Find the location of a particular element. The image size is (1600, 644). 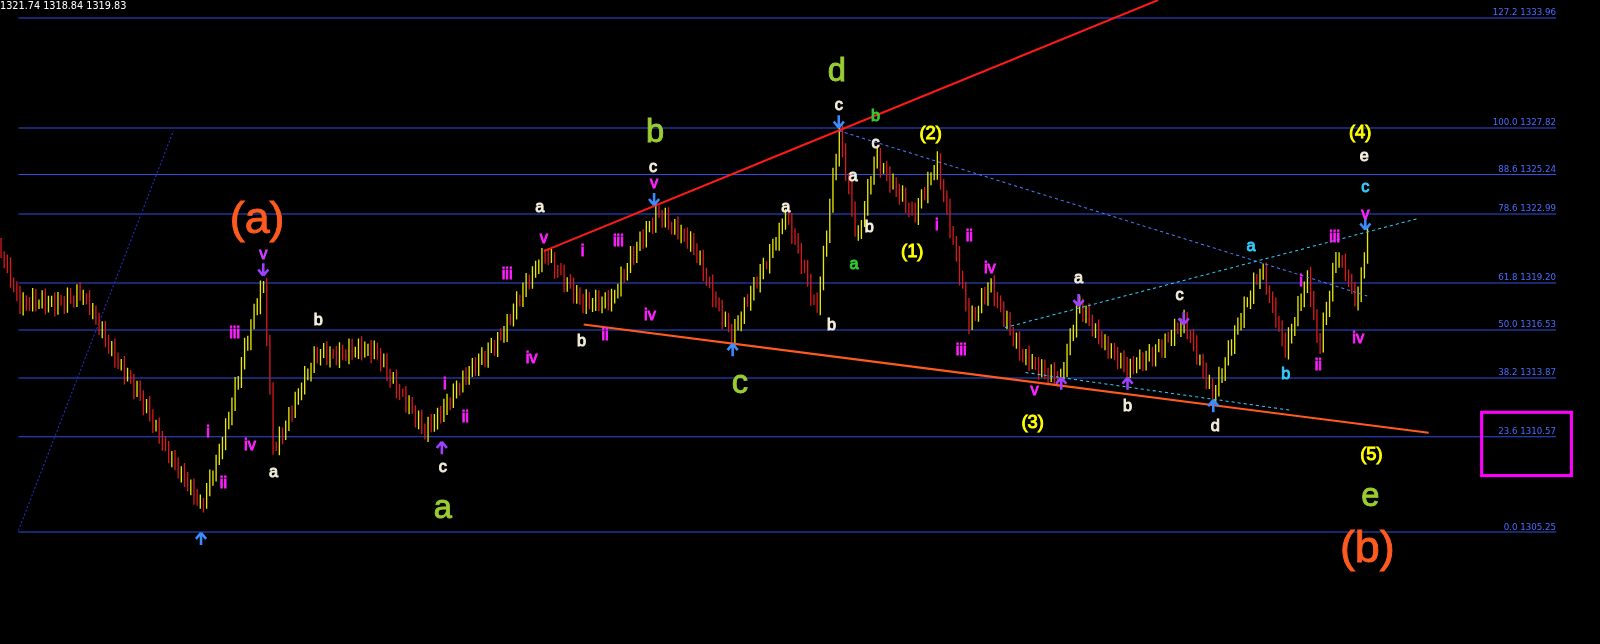

fibonacci-level-label: 23.6 1310.57 is located at coordinates (1527, 431).